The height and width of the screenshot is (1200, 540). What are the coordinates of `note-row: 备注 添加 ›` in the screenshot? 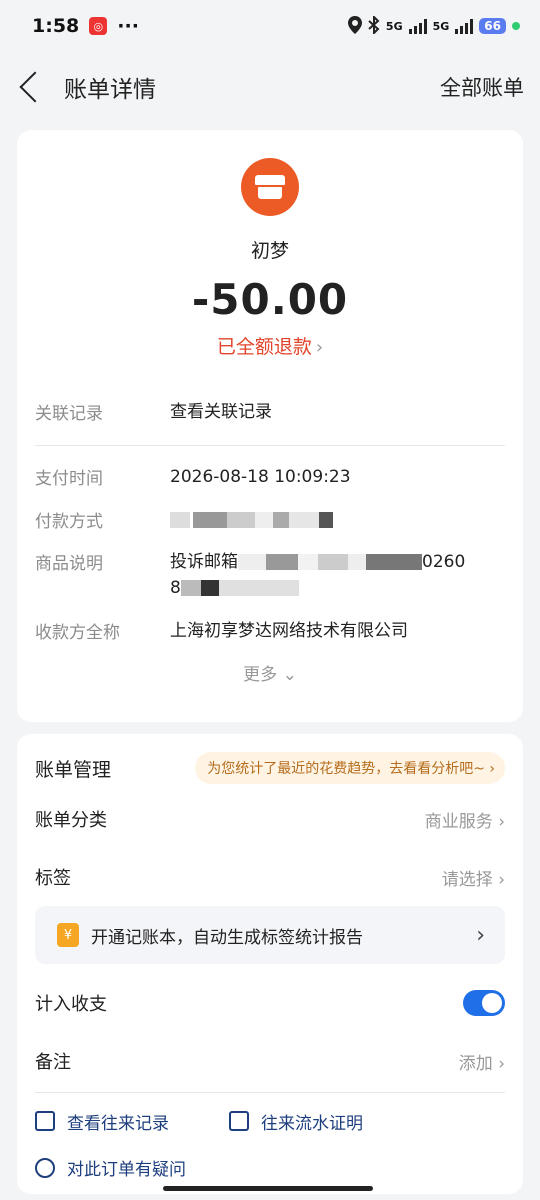 It's located at (270, 1061).